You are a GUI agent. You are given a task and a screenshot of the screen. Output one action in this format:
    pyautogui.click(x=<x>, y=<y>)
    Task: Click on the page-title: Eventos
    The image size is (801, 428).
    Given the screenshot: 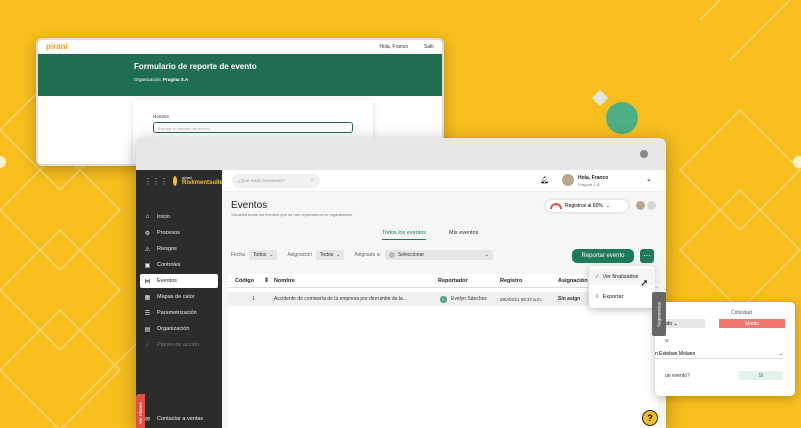 What is the action you would take?
    pyautogui.click(x=249, y=205)
    